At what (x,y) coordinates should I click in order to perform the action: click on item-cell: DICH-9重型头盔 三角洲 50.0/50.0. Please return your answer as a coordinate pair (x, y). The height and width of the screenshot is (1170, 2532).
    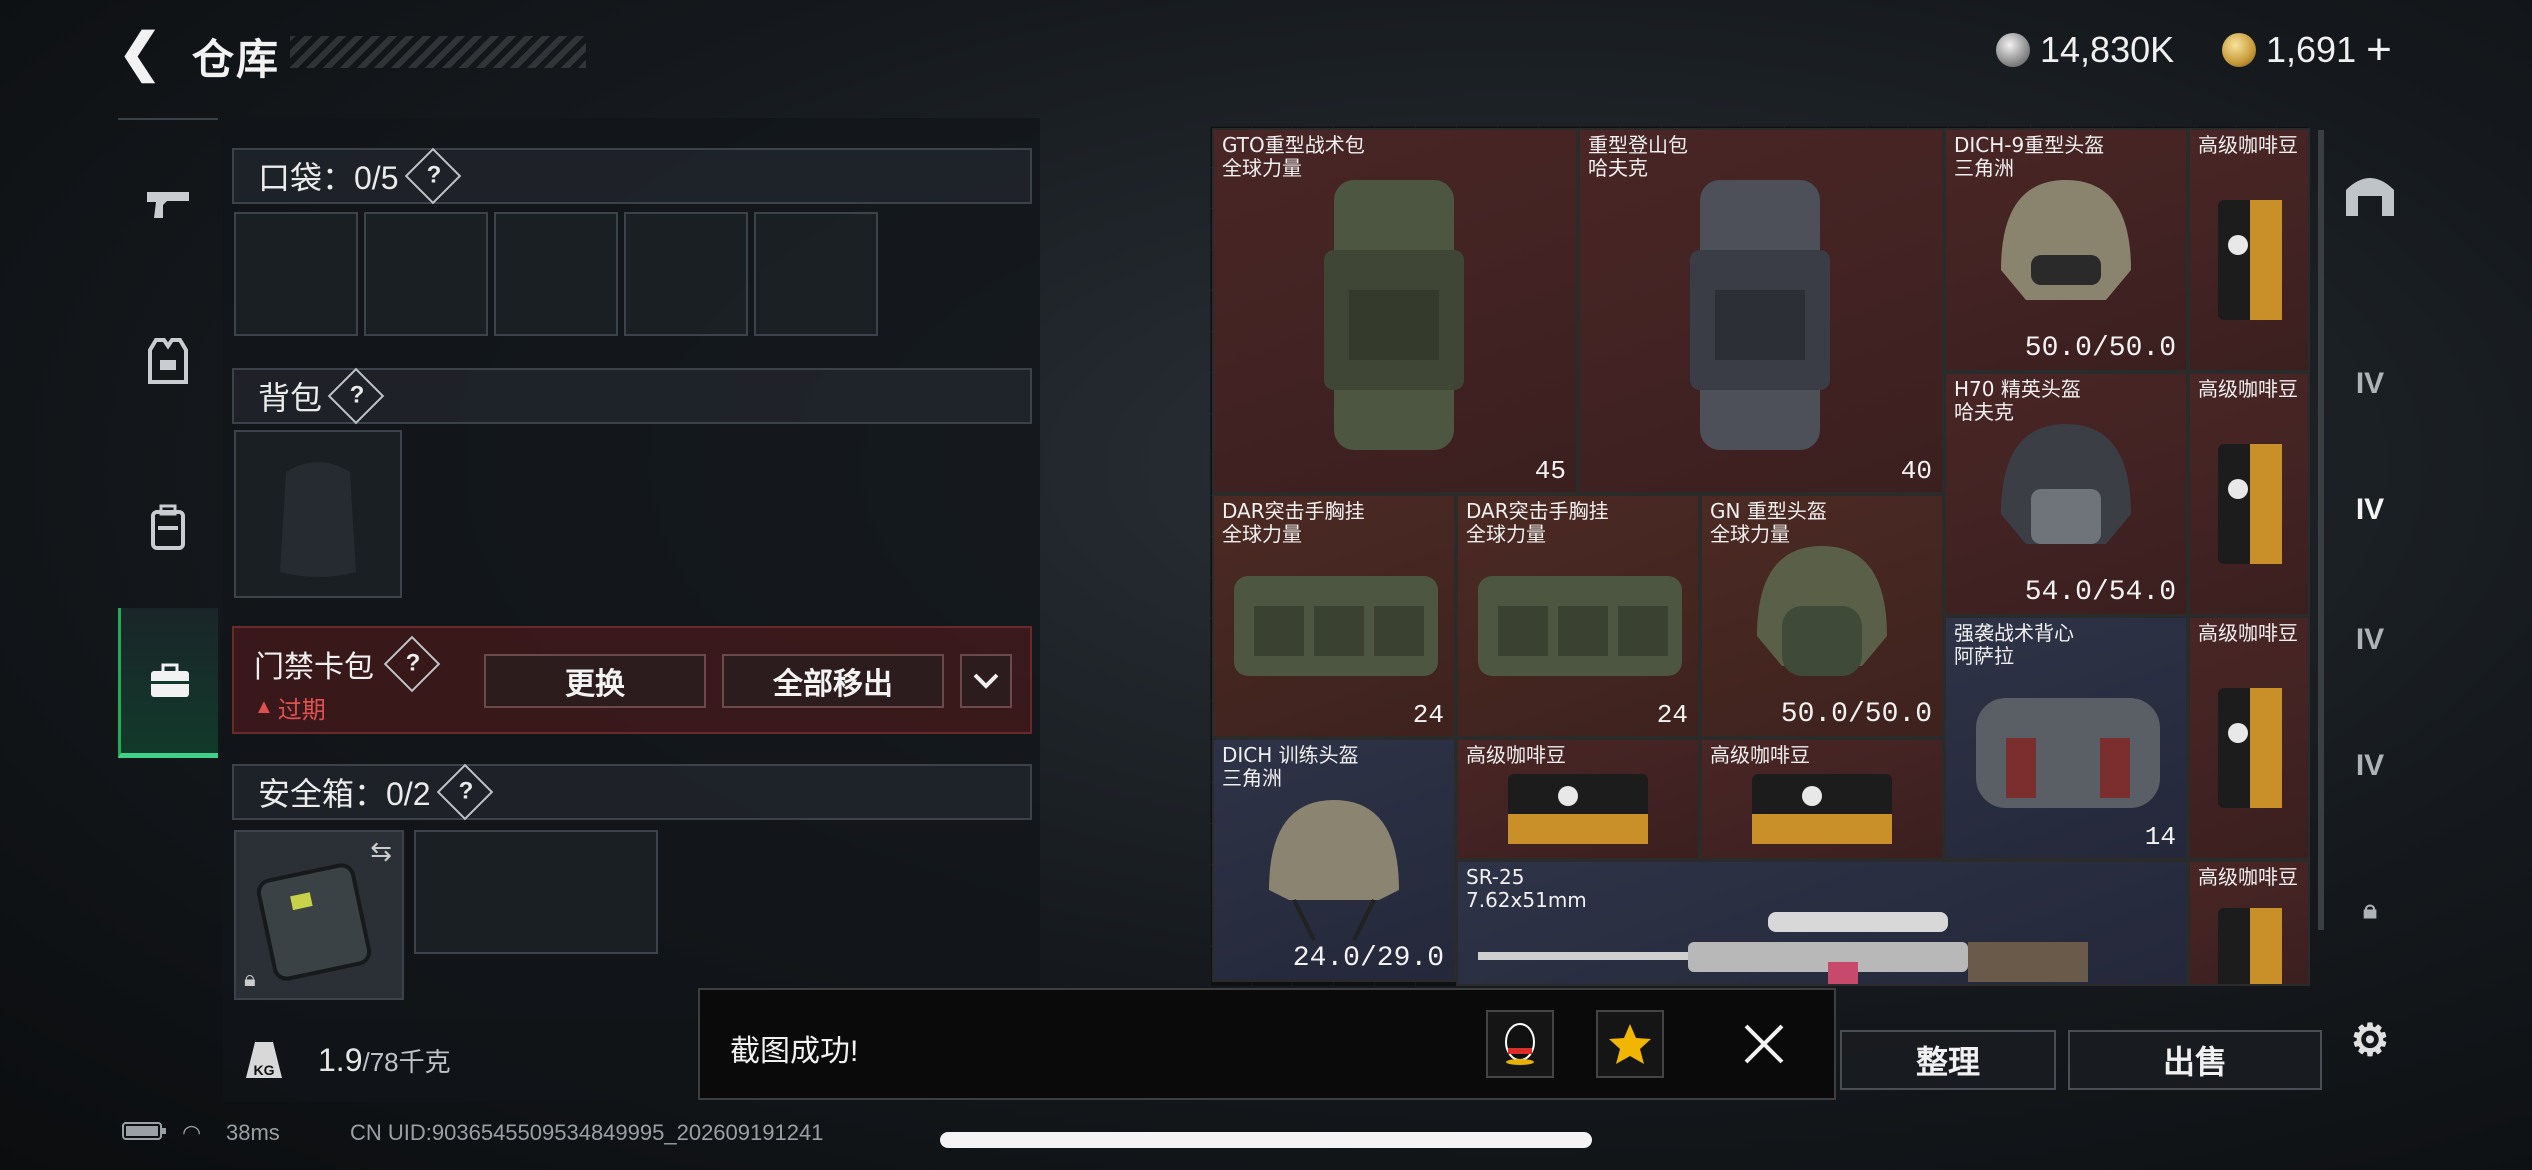
    Looking at the image, I should click on (2066, 250).